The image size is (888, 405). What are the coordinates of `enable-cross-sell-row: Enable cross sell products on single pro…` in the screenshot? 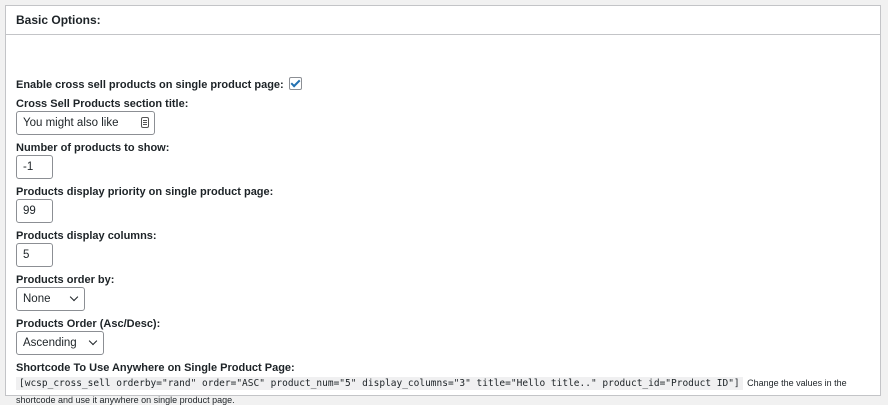 It's located at (159, 84).